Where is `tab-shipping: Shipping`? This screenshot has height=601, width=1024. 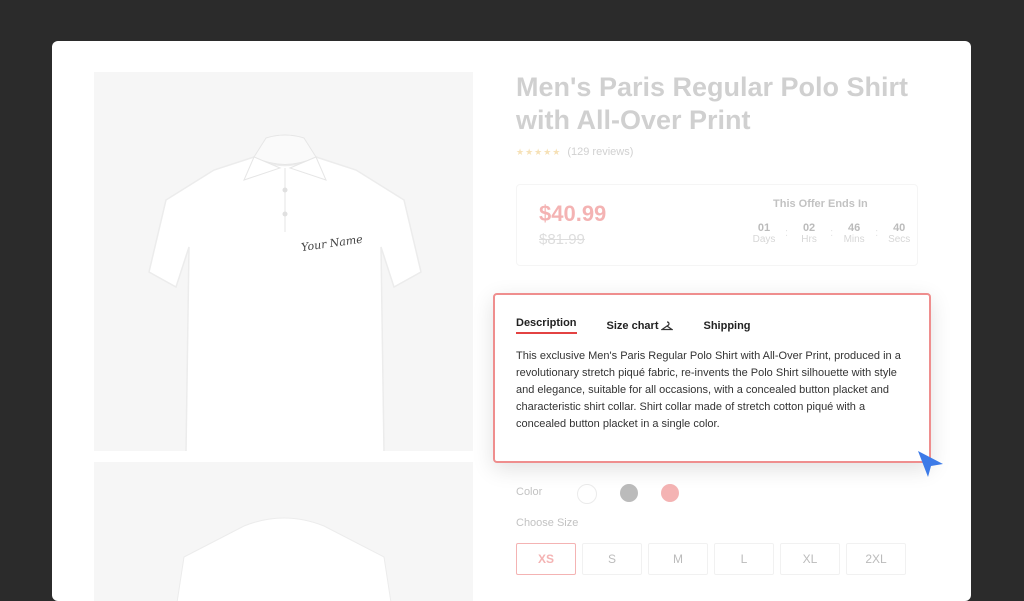
tab-shipping: Shipping is located at coordinates (726, 325).